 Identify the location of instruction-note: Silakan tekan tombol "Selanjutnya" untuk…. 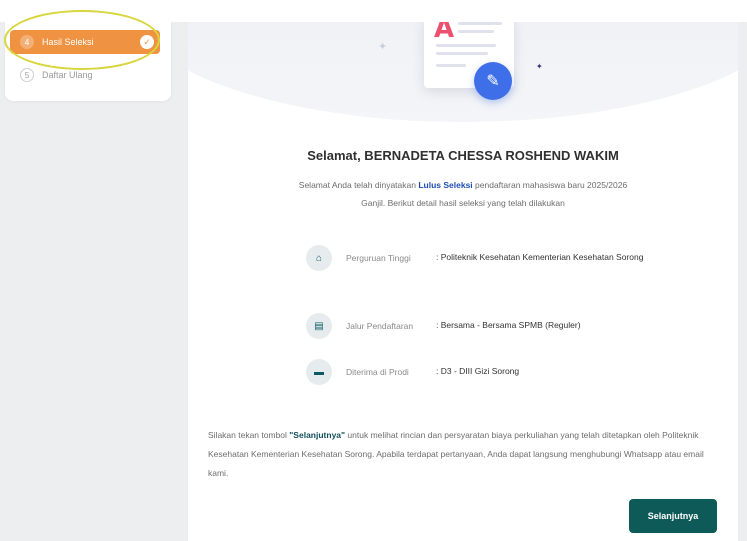
(465, 454).